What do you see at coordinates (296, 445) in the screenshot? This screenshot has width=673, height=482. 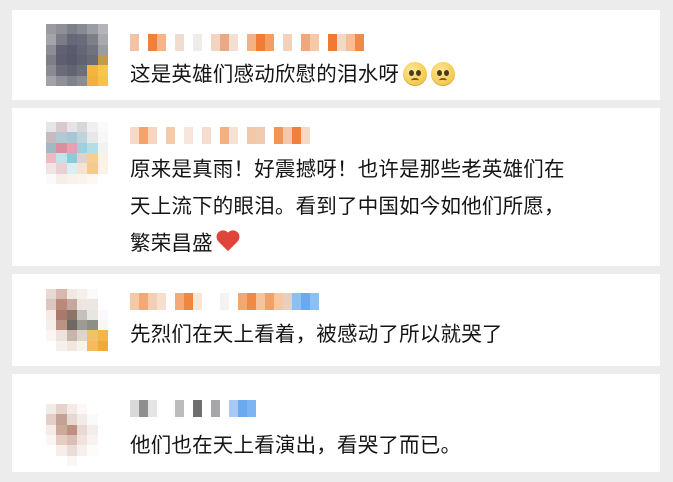 I see `comment-text-content: 他们也在天上看演出，看哭了而已。` at bounding box center [296, 445].